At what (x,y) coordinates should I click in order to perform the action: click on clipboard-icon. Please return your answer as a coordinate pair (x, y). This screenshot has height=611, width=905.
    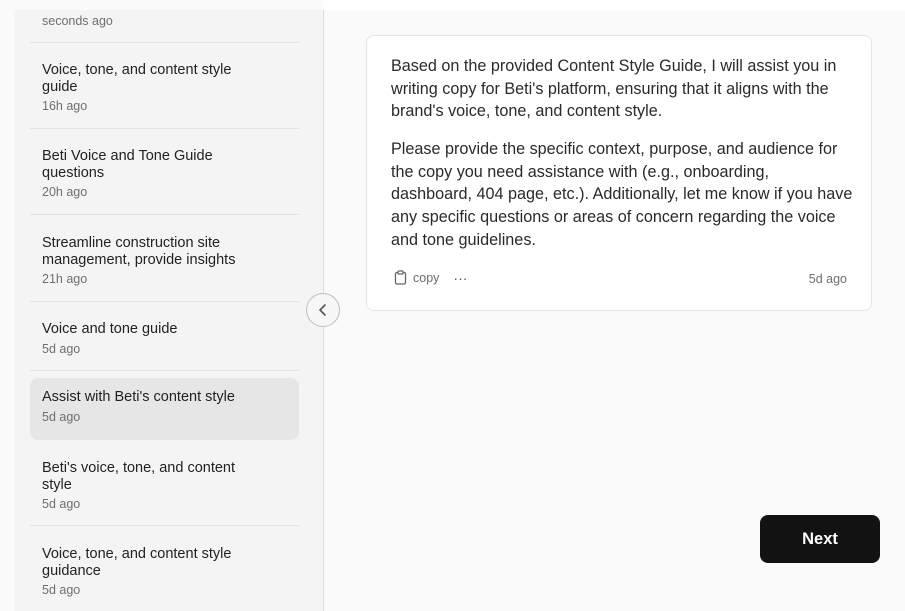
    Looking at the image, I should click on (400, 277).